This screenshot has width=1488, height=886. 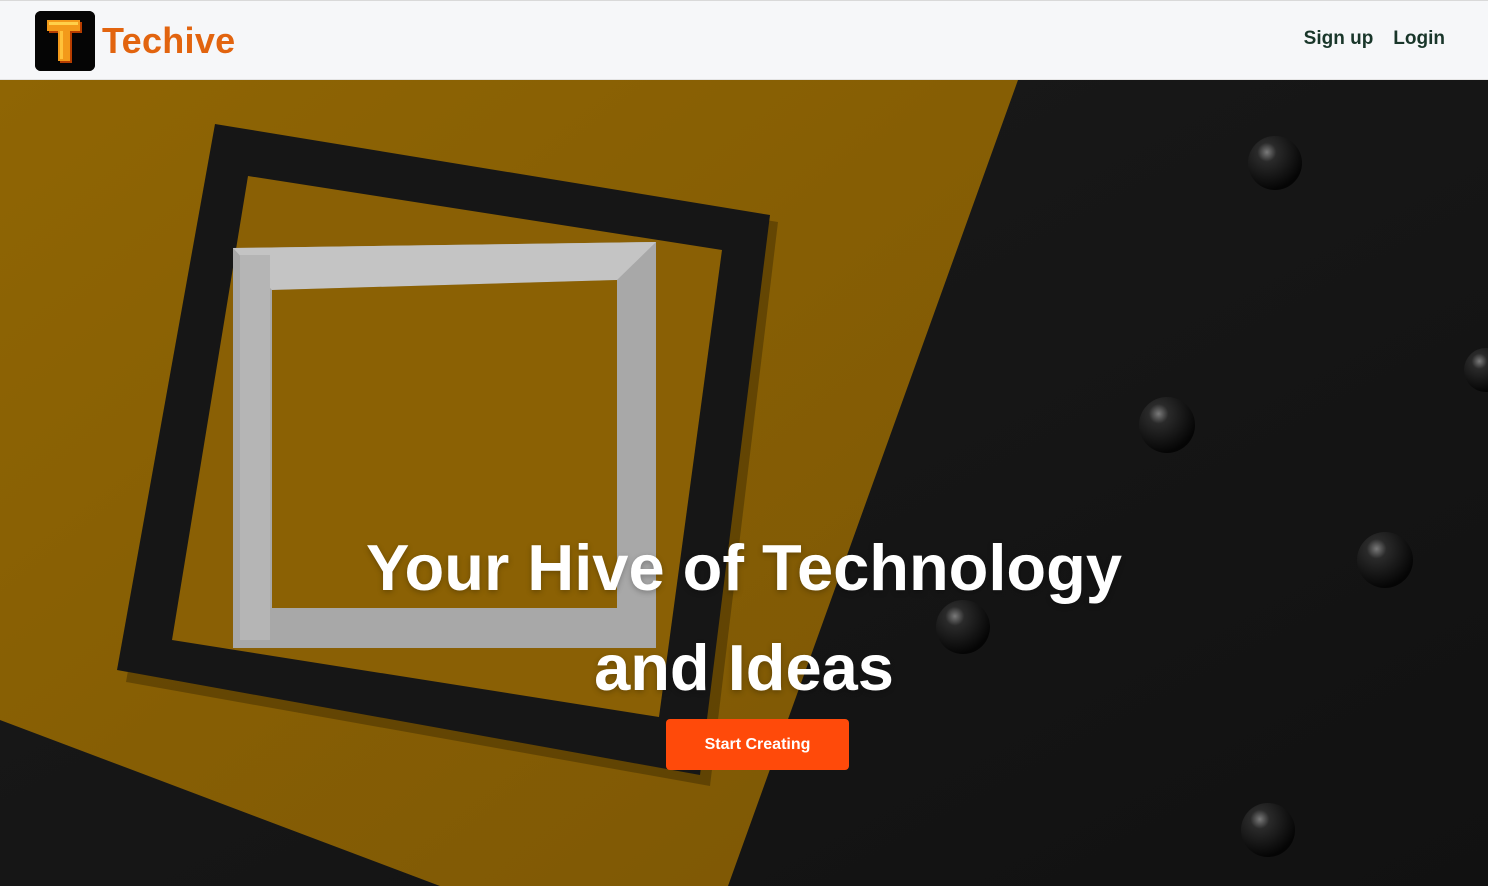 I want to click on signup-link: Sign up, so click(x=1339, y=39).